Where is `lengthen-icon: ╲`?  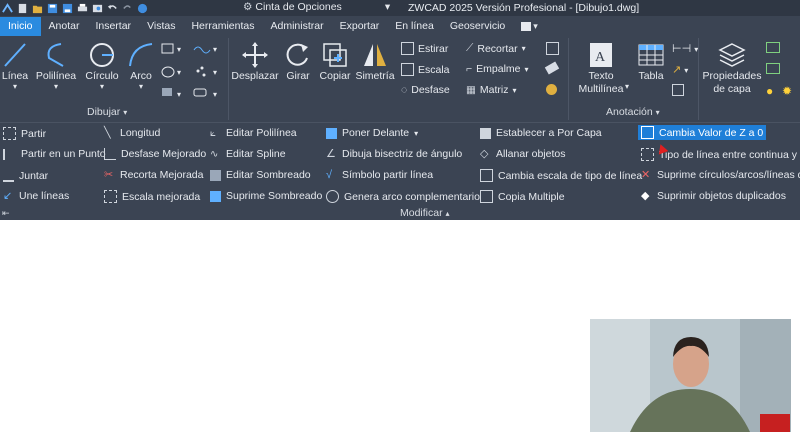 lengthen-icon: ╲ is located at coordinates (107, 132).